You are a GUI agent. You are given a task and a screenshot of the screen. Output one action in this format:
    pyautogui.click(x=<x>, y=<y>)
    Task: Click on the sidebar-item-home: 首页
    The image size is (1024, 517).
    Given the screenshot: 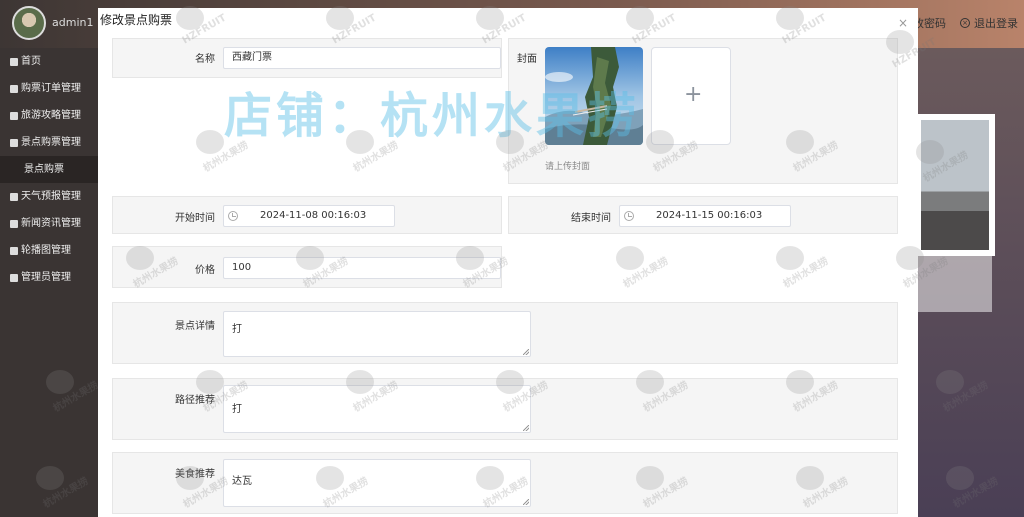 What is the action you would take?
    pyautogui.click(x=49, y=61)
    